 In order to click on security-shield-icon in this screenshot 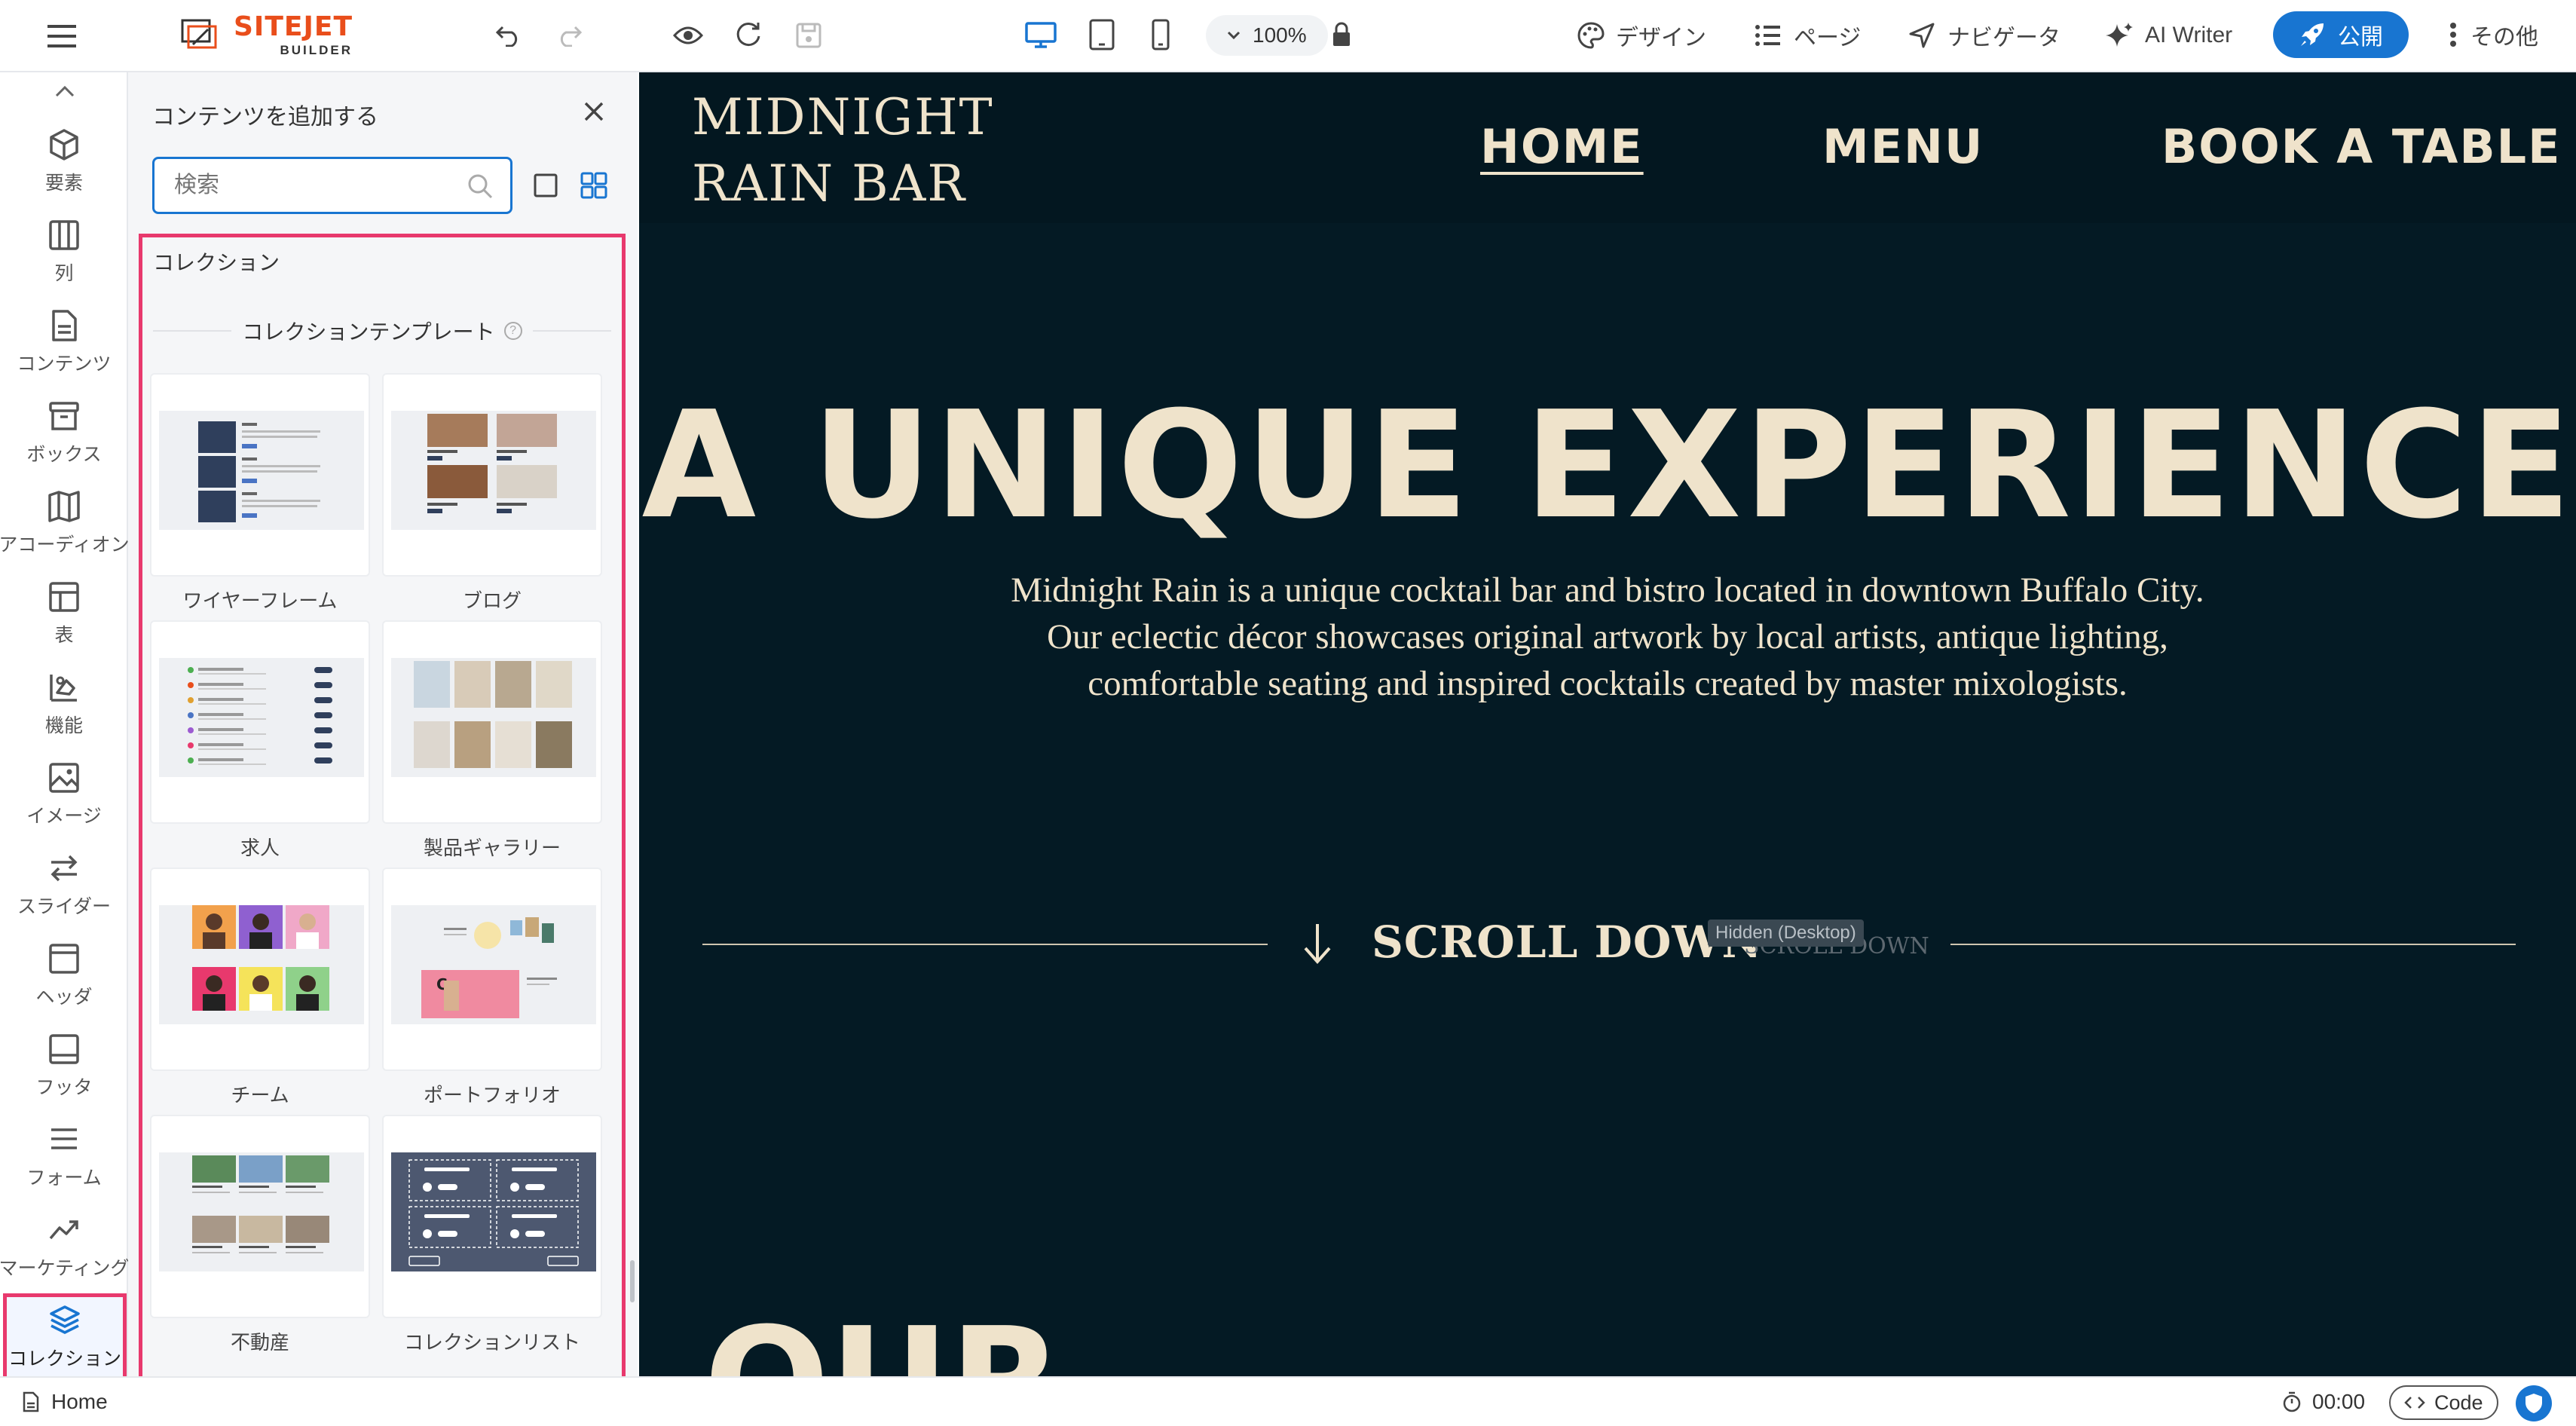, I will do `click(2534, 1403)`.